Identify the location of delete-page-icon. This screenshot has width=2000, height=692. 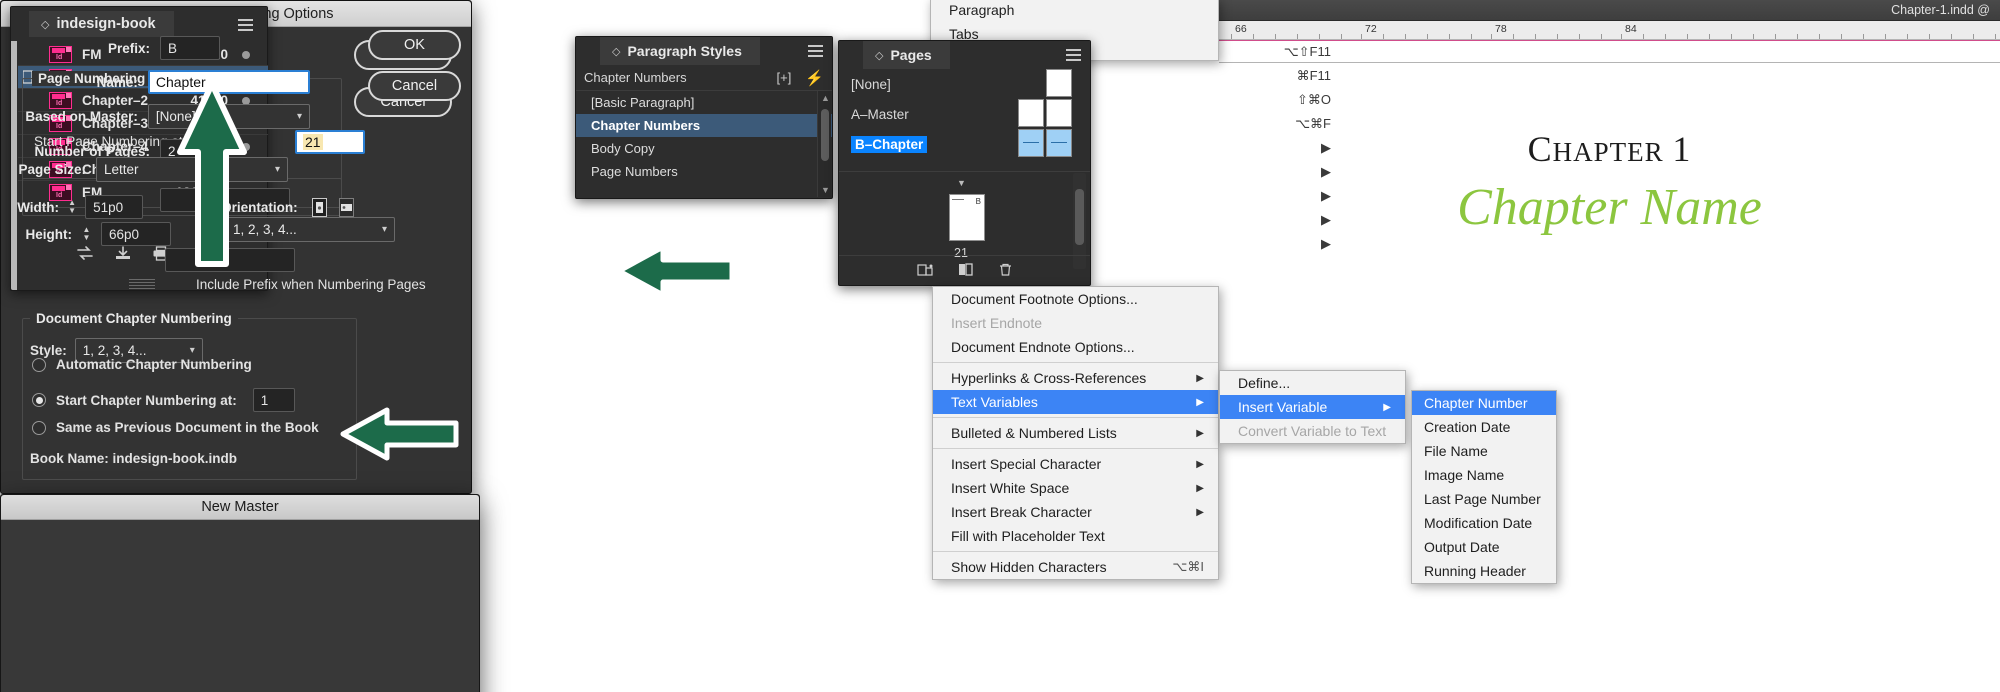
(1005, 271).